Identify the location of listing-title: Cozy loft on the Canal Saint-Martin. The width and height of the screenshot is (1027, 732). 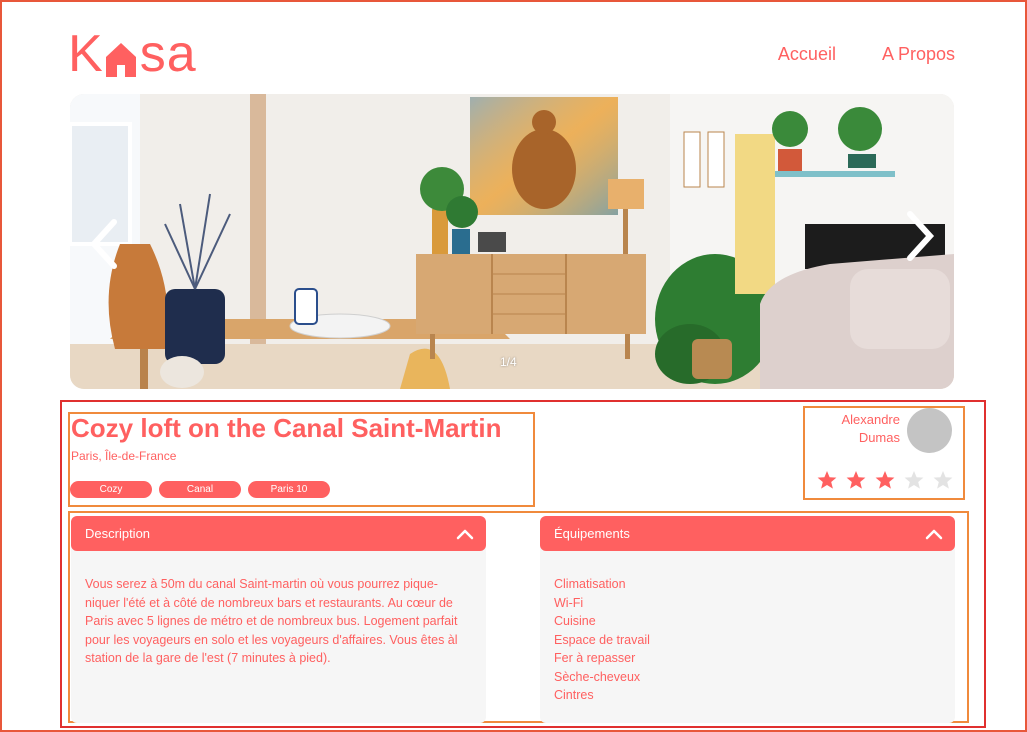
(286, 428).